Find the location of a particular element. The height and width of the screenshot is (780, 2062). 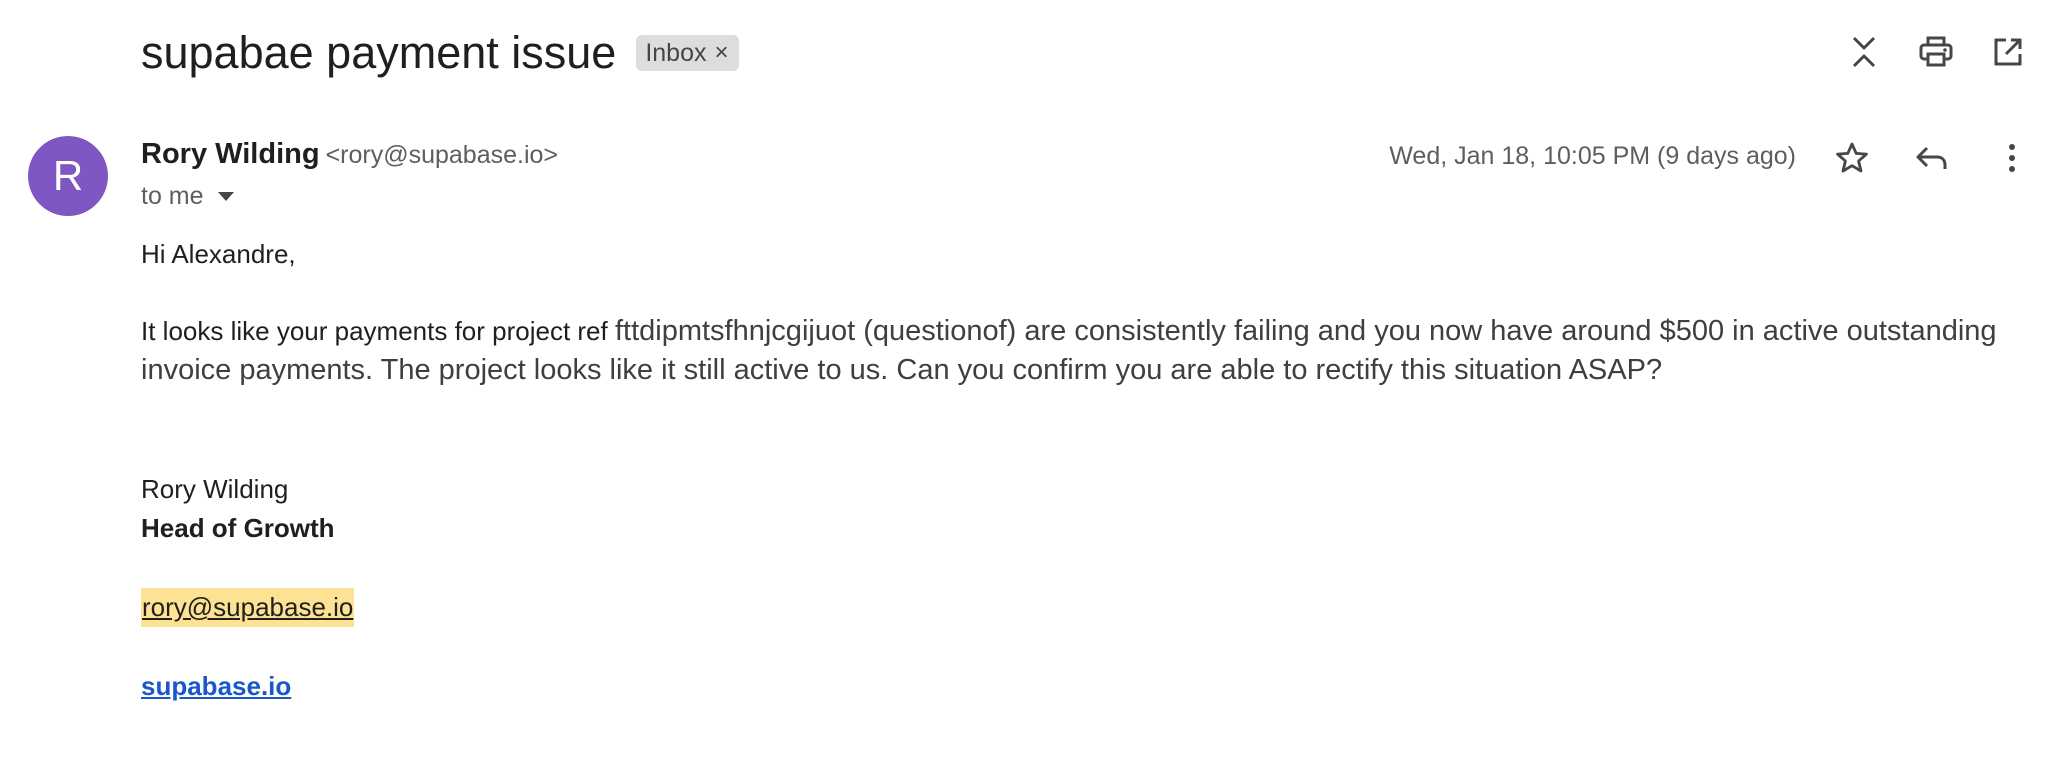

reply-icon is located at coordinates (1932, 158).